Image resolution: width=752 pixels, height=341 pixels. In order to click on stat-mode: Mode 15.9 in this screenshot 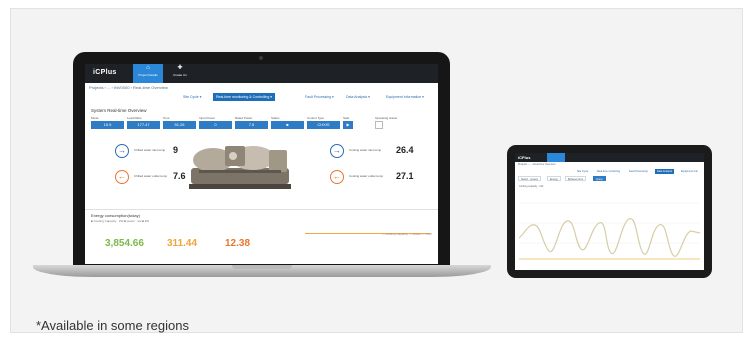, I will do `click(107, 122)`.